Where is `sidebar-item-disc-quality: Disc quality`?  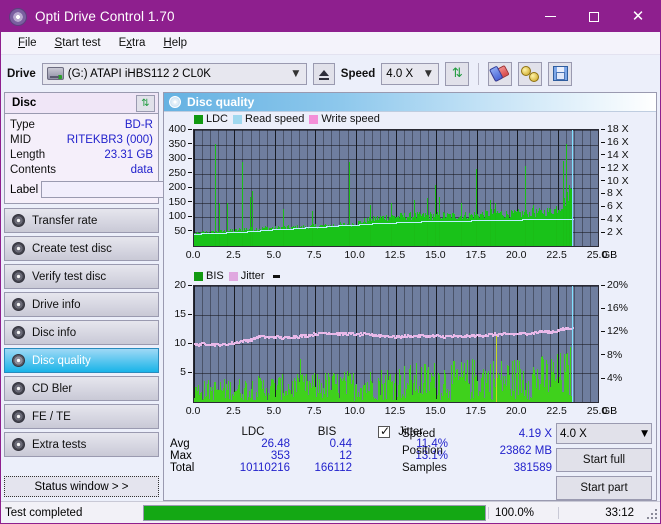
sidebar-item-disc-quality: Disc quality is located at coordinates (81, 360).